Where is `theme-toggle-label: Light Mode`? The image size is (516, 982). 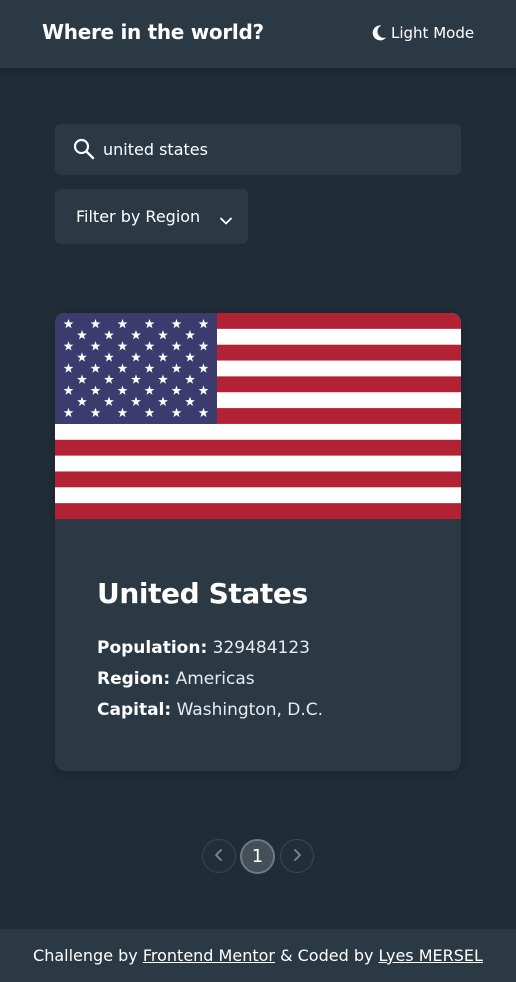 theme-toggle-label: Light Mode is located at coordinates (433, 33).